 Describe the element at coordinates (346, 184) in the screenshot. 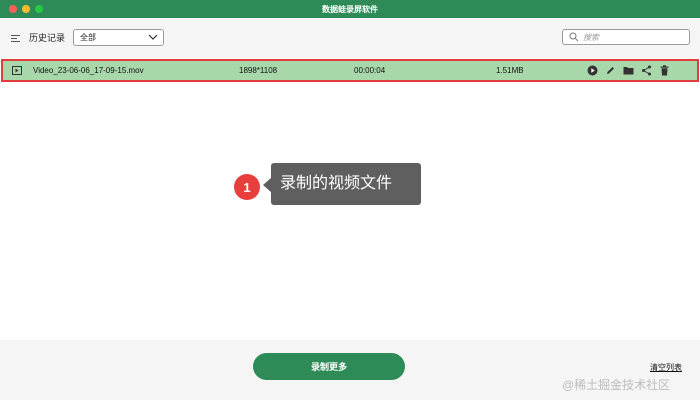

I see `callout-text: 录制的视频文件` at that location.